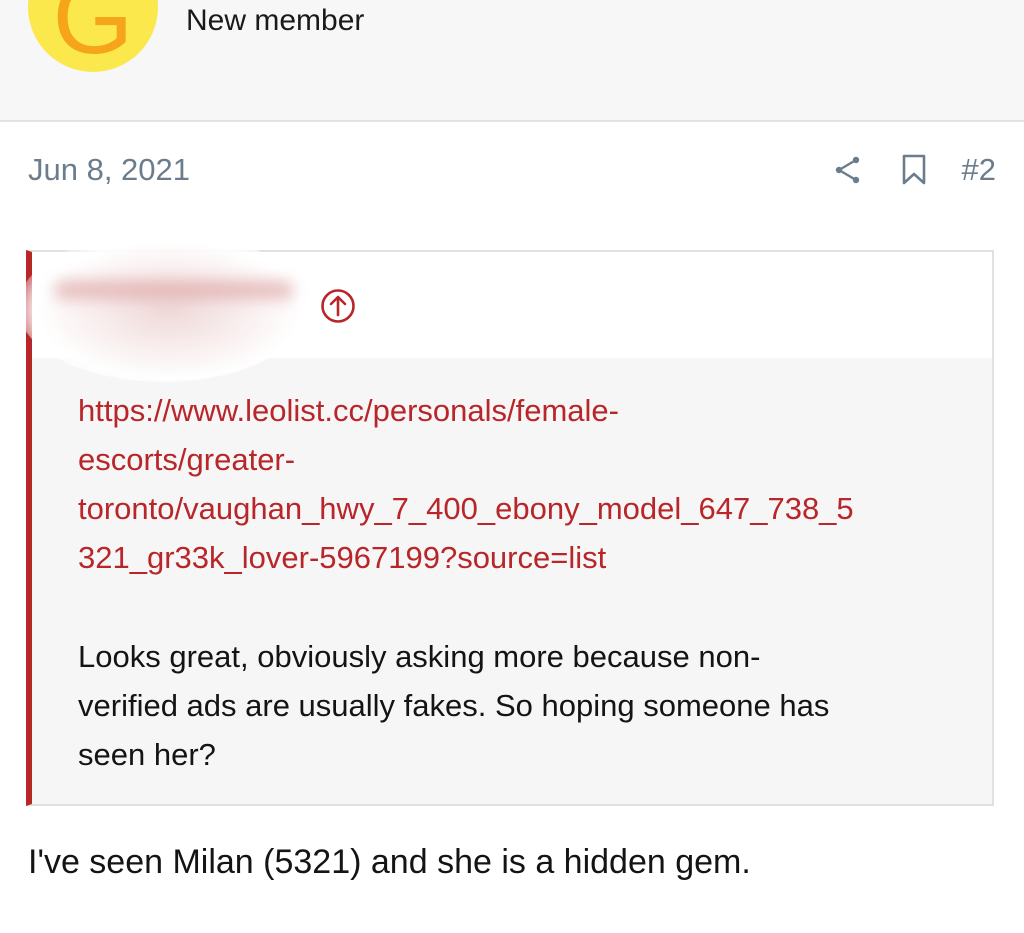  I want to click on post-actions: #2, so click(914, 170).